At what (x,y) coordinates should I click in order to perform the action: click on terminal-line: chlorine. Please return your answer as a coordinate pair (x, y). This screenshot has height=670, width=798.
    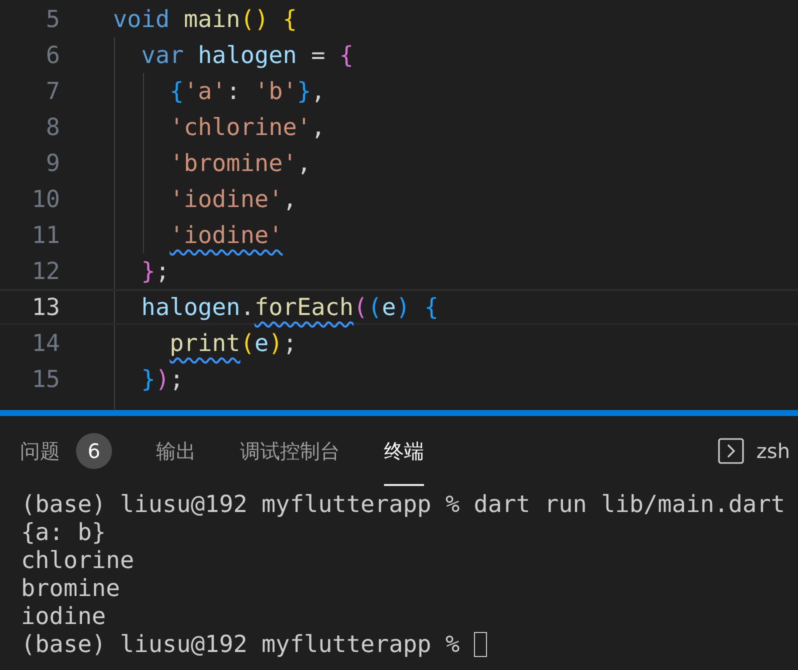
    Looking at the image, I should click on (77, 560).